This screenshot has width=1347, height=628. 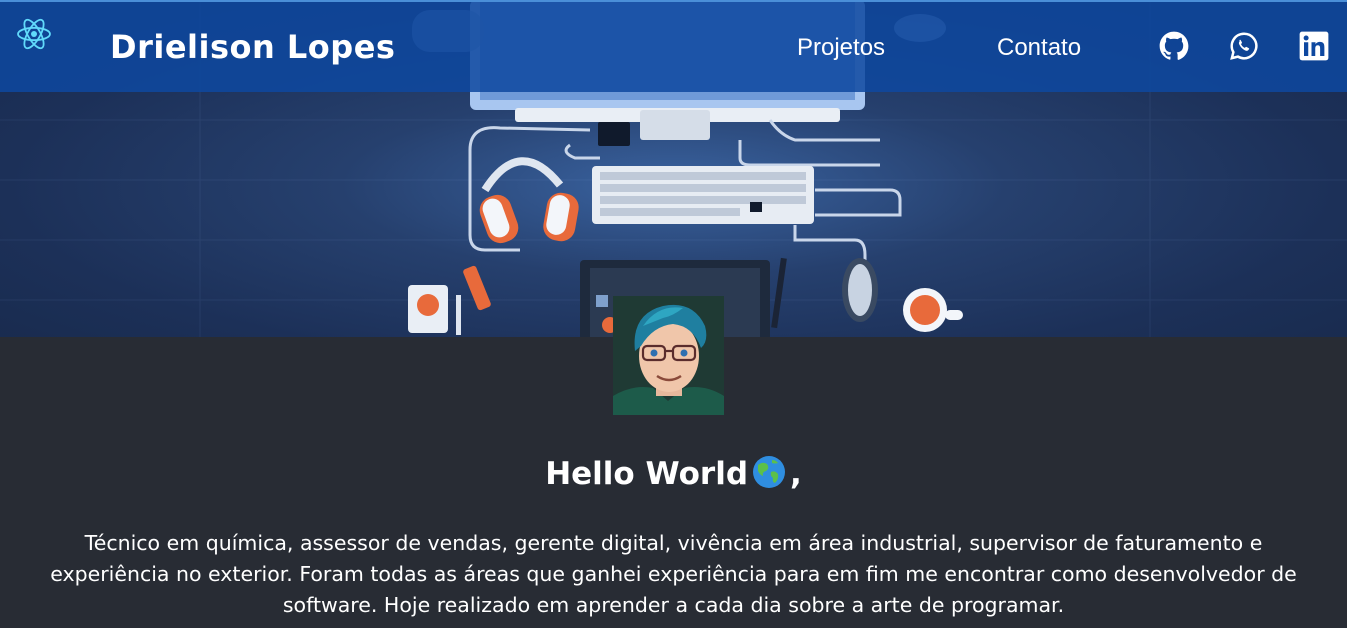 What do you see at coordinates (769, 472) in the screenshot?
I see `globe-emoji-icon` at bounding box center [769, 472].